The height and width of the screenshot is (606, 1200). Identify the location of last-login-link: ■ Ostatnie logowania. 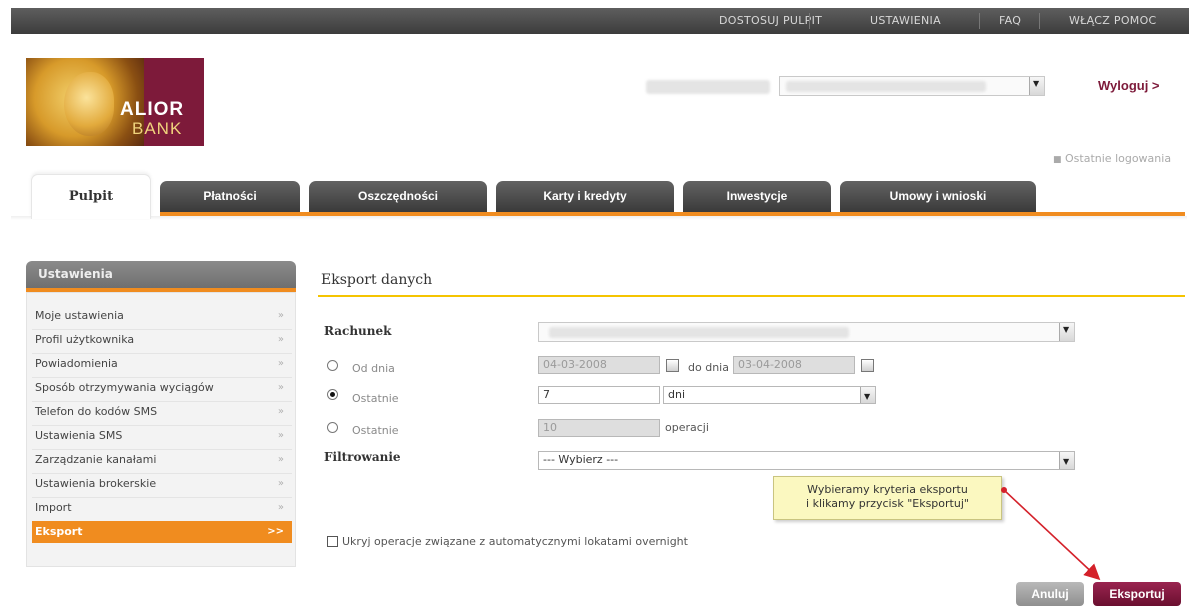
(1112, 158).